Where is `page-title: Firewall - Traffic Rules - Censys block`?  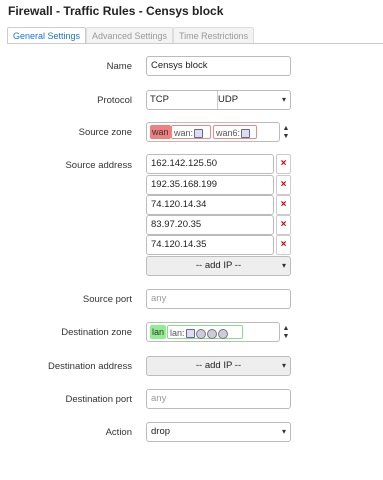
page-title: Firewall - Traffic Rules - Censys block is located at coordinates (116, 11).